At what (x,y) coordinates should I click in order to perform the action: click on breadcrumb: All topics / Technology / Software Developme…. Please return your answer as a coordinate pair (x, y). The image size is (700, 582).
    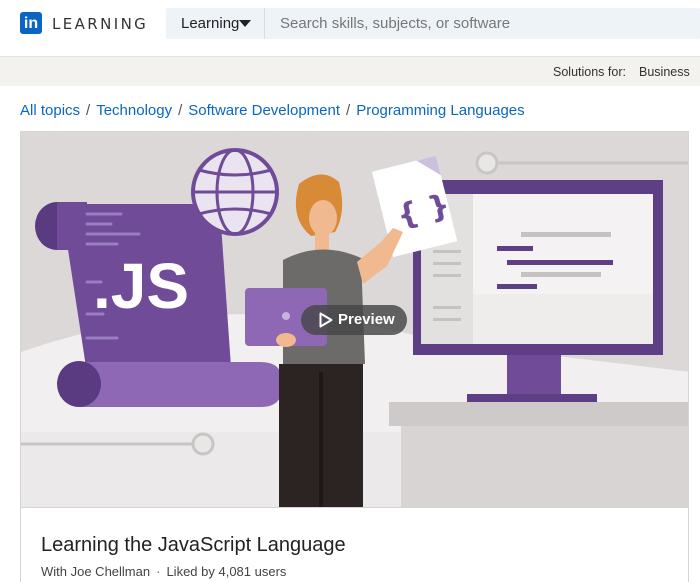
    Looking at the image, I should click on (272, 110).